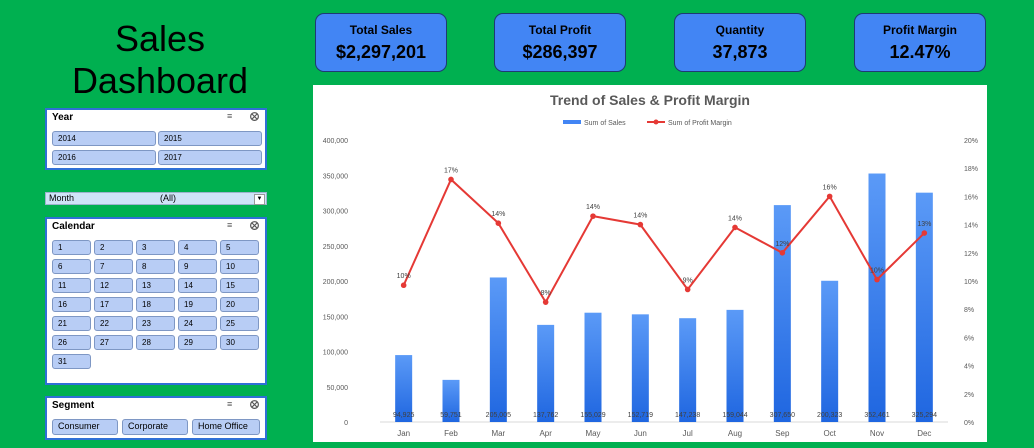 The width and height of the screenshot is (1034, 448). What do you see at coordinates (155, 304) in the screenshot?
I see `calendar-day-18: 18` at bounding box center [155, 304].